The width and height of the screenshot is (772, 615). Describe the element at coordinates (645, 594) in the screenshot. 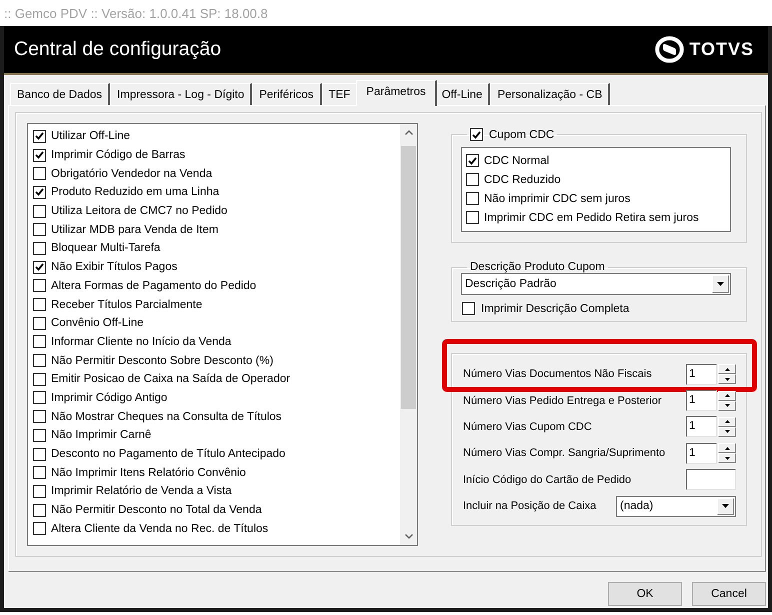

I see `ok-button: OK` at that location.